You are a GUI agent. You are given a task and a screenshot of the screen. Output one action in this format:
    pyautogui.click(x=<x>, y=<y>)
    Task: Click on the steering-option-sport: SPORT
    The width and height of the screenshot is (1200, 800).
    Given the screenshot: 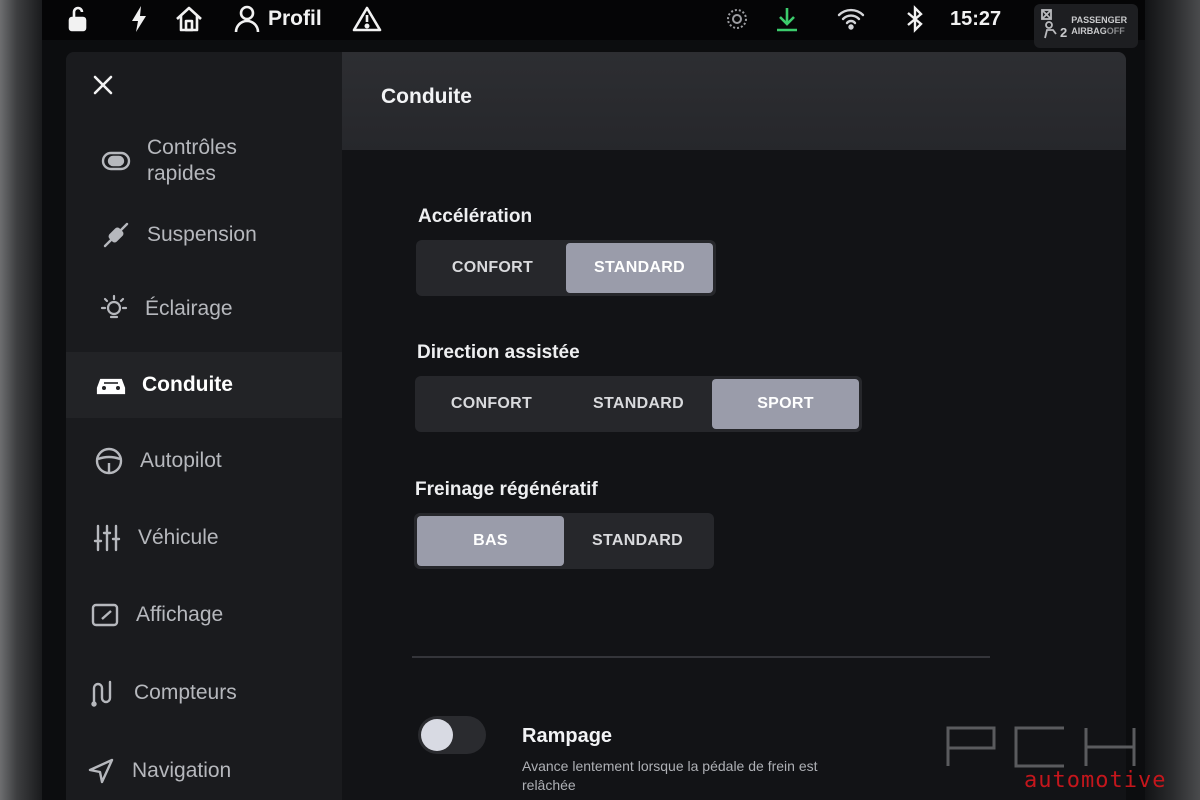 What is the action you would take?
    pyautogui.click(x=785, y=404)
    